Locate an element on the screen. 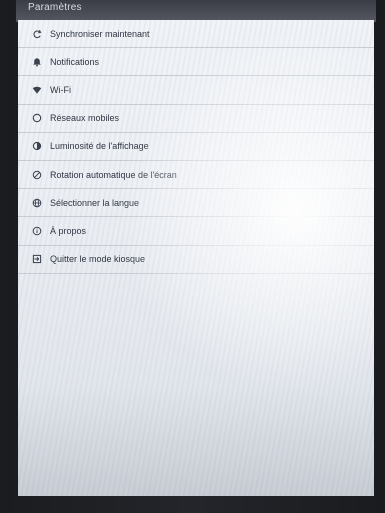 The height and width of the screenshot is (513, 385). menu-item-about: À propos is located at coordinates (196, 231).